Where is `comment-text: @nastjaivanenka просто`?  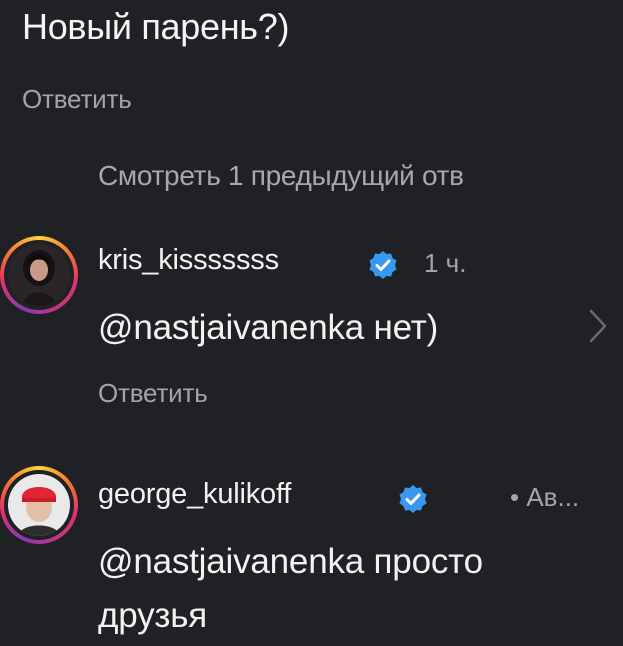
comment-text: @nastjaivanenka просто is located at coordinates (290, 561).